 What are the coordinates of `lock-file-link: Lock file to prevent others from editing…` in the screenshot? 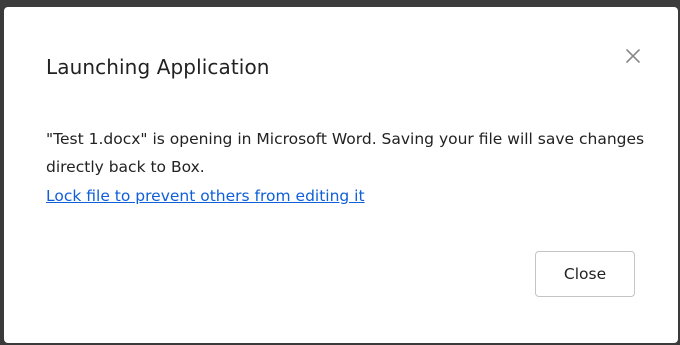 It's located at (205, 196).